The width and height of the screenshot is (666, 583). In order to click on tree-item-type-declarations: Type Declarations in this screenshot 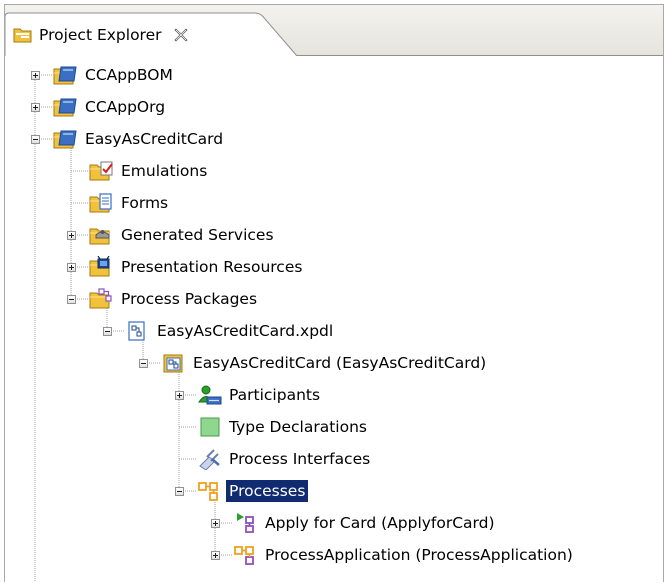, I will do `click(283, 427)`.